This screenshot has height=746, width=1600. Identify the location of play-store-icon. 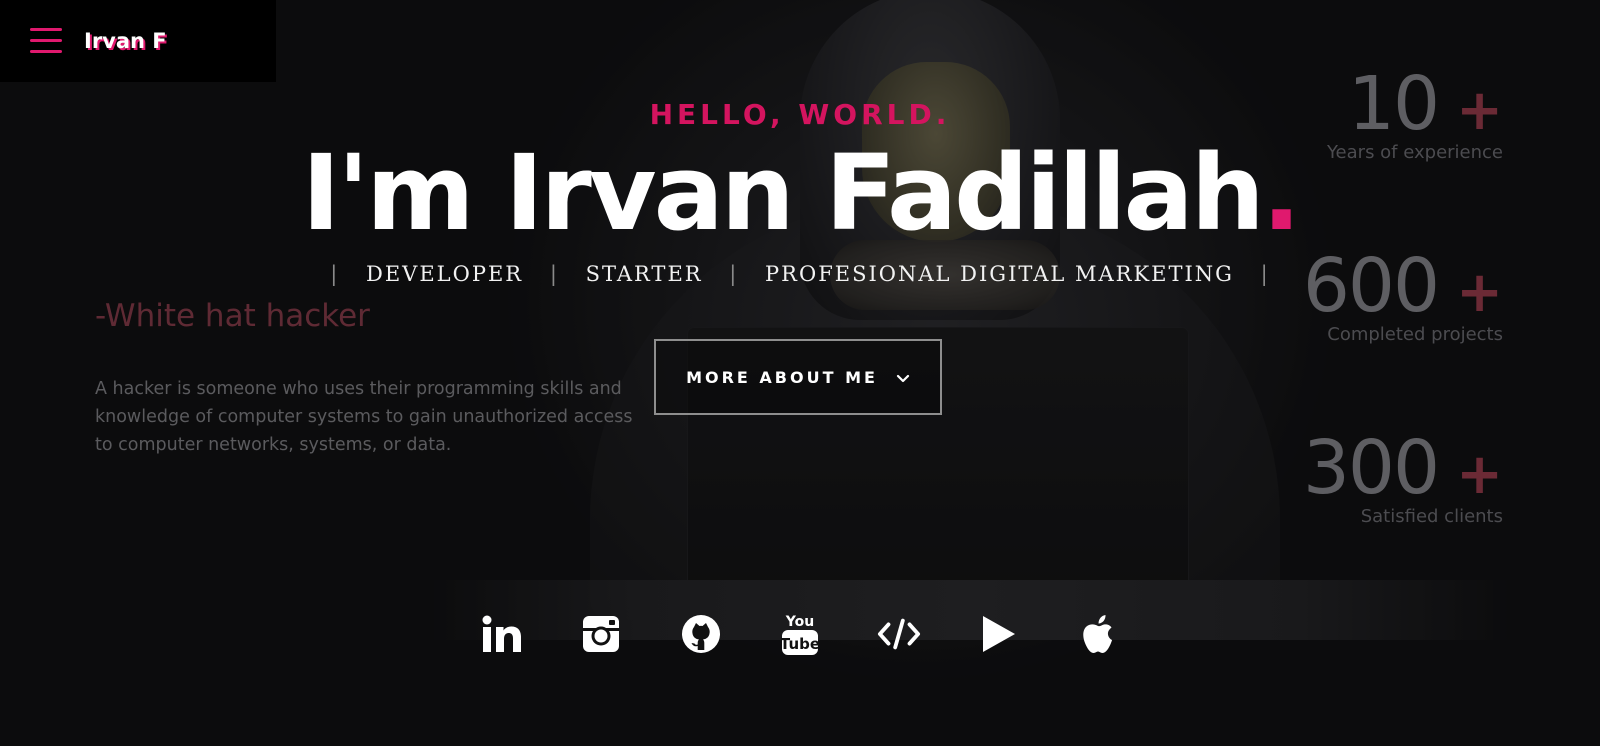
(999, 634).